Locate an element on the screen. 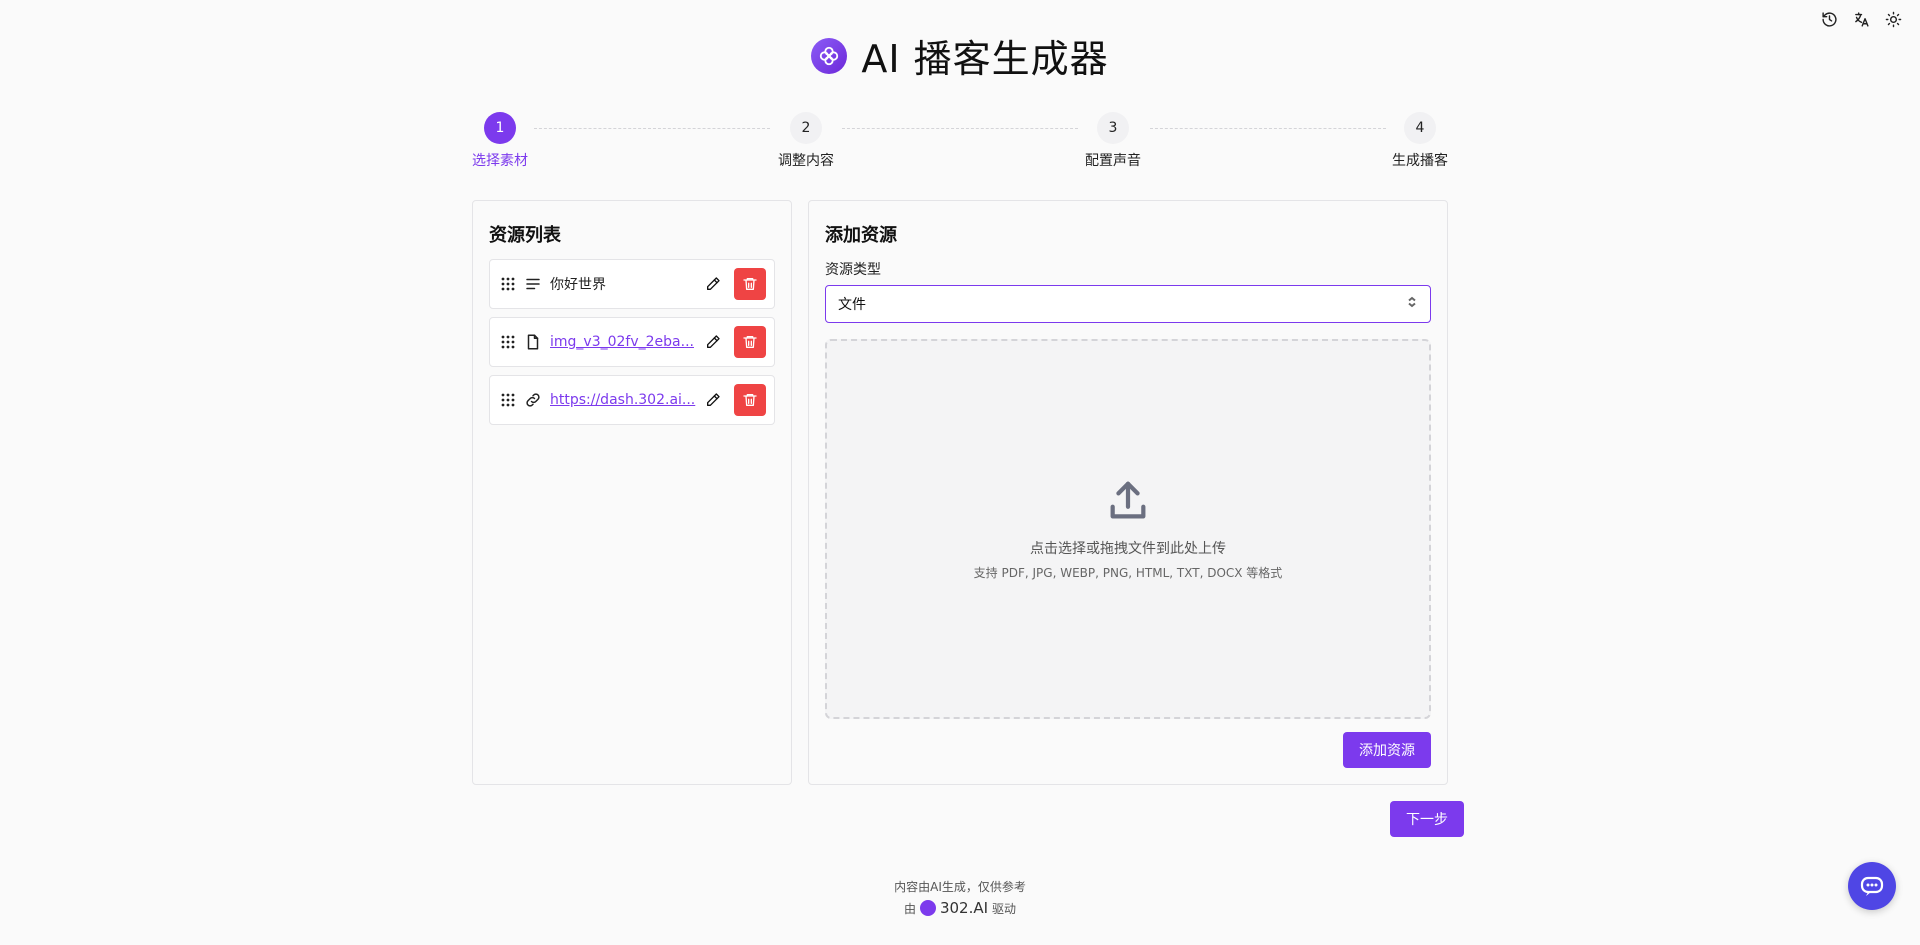 This screenshot has height=945, width=1920. step-label: 生成播客 is located at coordinates (1420, 161).